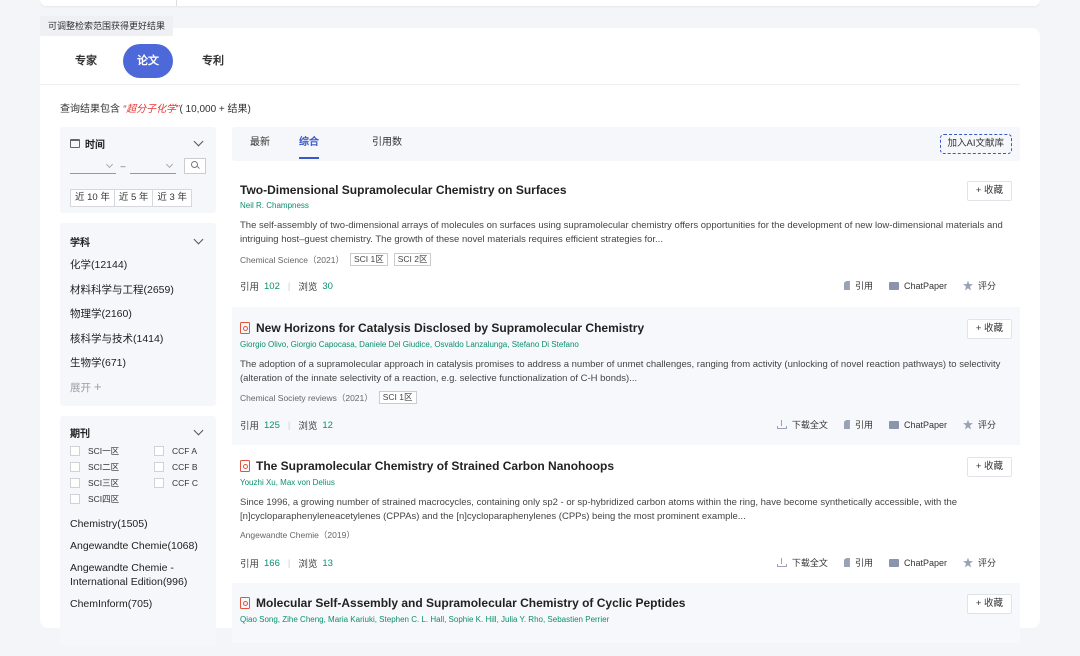 The image size is (1080, 656). Describe the element at coordinates (92, 198) in the screenshot. I see `quick-range-10y: 近 10 年` at that location.